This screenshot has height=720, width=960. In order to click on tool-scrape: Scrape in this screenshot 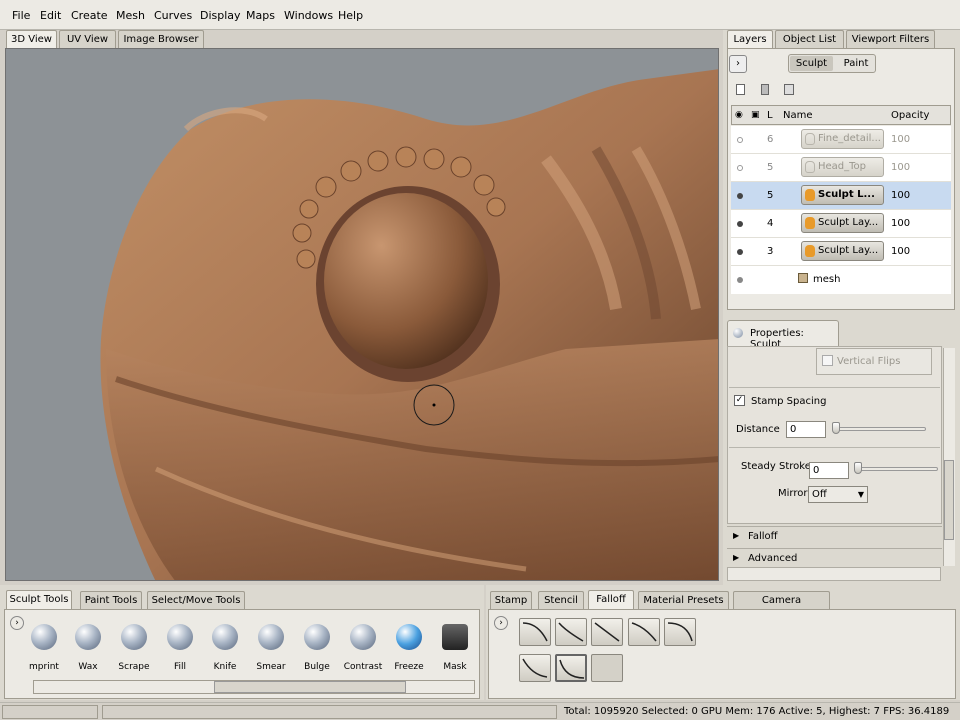, I will do `click(134, 646)`.